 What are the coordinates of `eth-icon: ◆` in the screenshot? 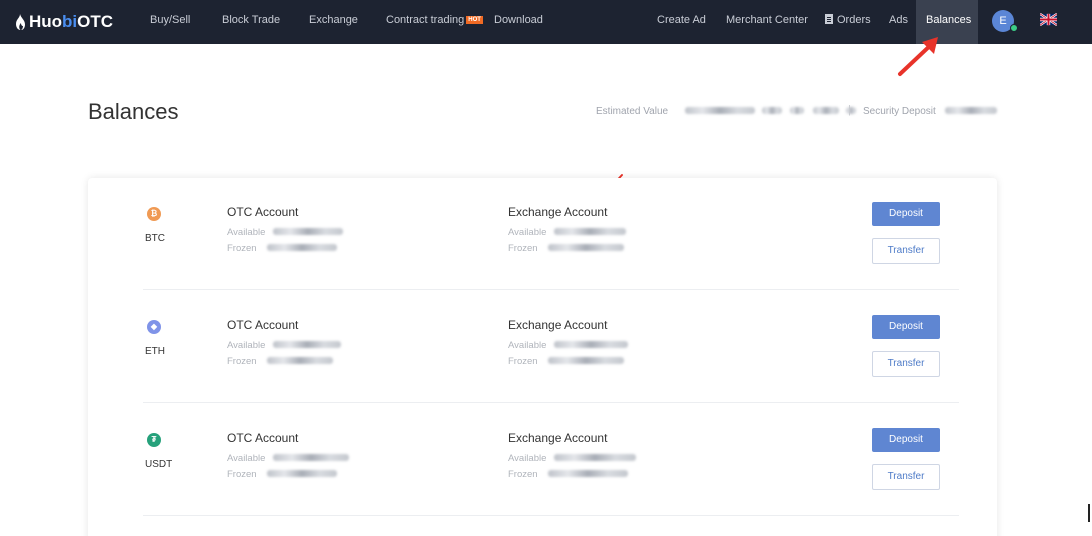 It's located at (154, 327).